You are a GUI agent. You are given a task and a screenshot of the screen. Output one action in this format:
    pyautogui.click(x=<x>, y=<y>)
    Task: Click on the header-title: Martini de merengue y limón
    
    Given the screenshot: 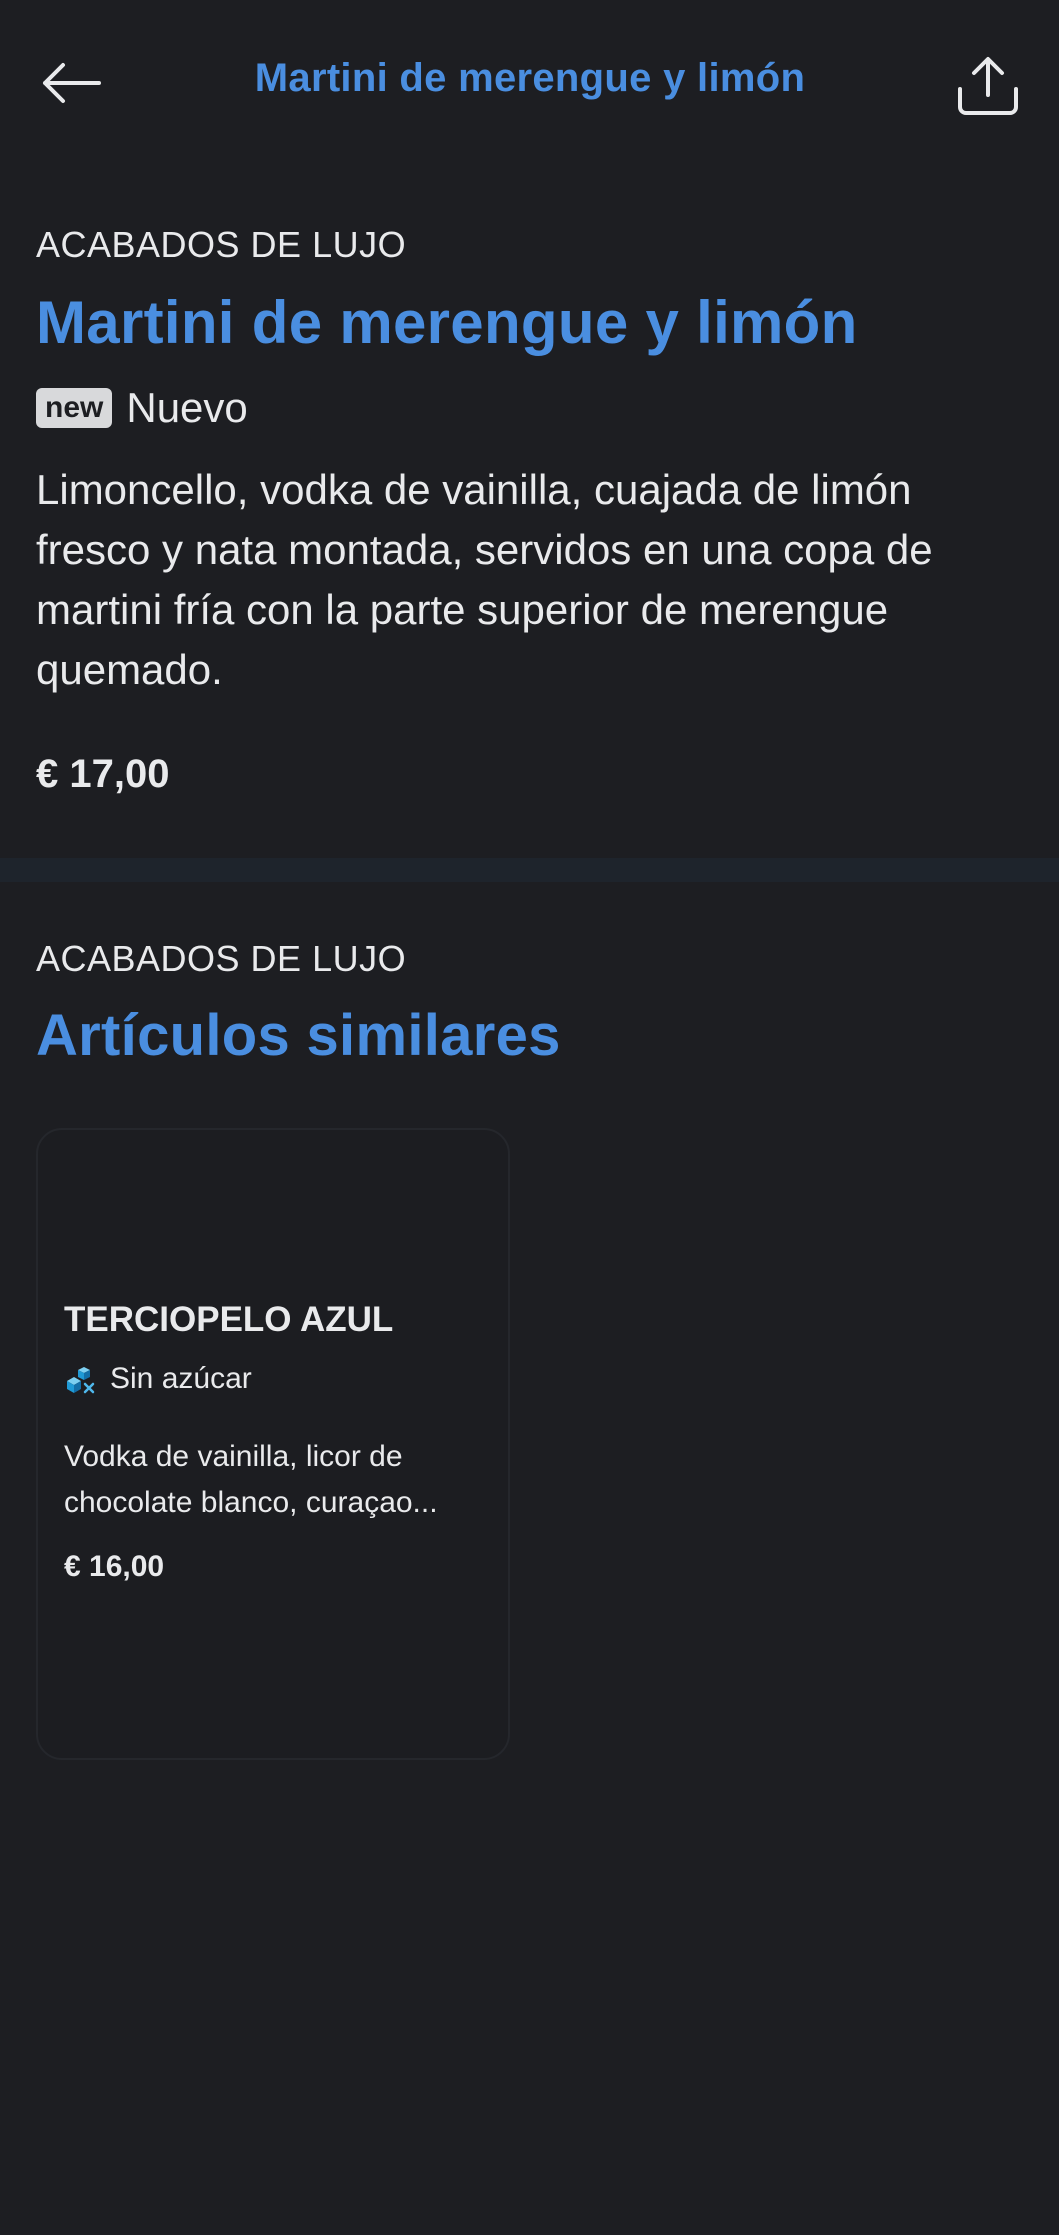 What is the action you would take?
    pyautogui.click(x=530, y=78)
    